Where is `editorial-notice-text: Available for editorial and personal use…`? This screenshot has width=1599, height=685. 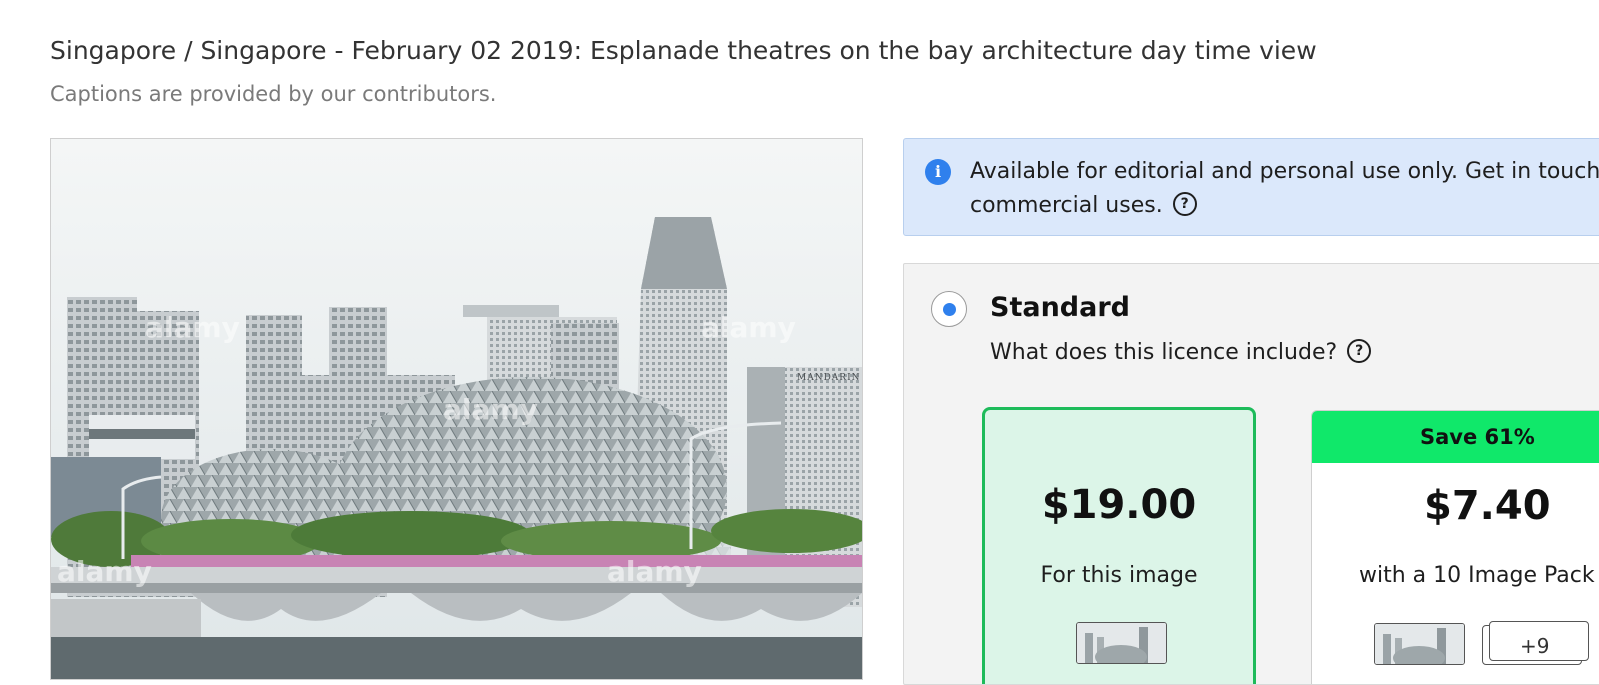 editorial-notice-text: Available for editorial and personal use… is located at coordinates (1284, 189).